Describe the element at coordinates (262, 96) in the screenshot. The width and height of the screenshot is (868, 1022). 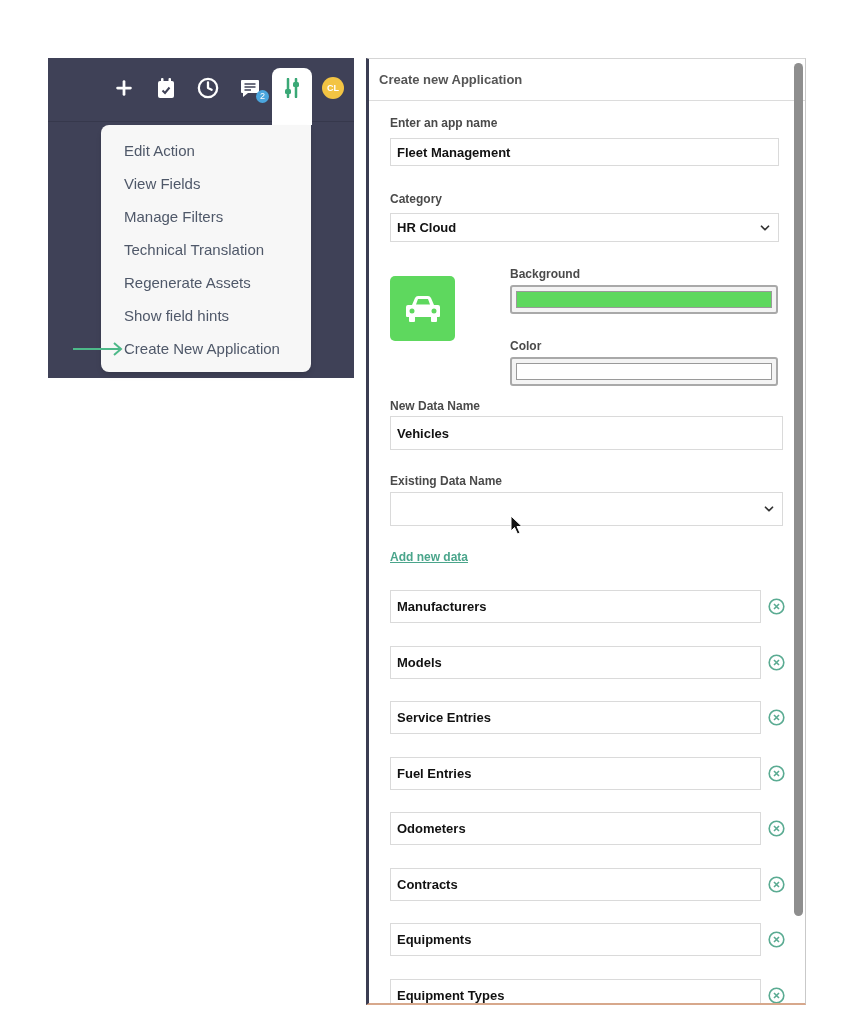
I see `notification-badge: 2` at that location.